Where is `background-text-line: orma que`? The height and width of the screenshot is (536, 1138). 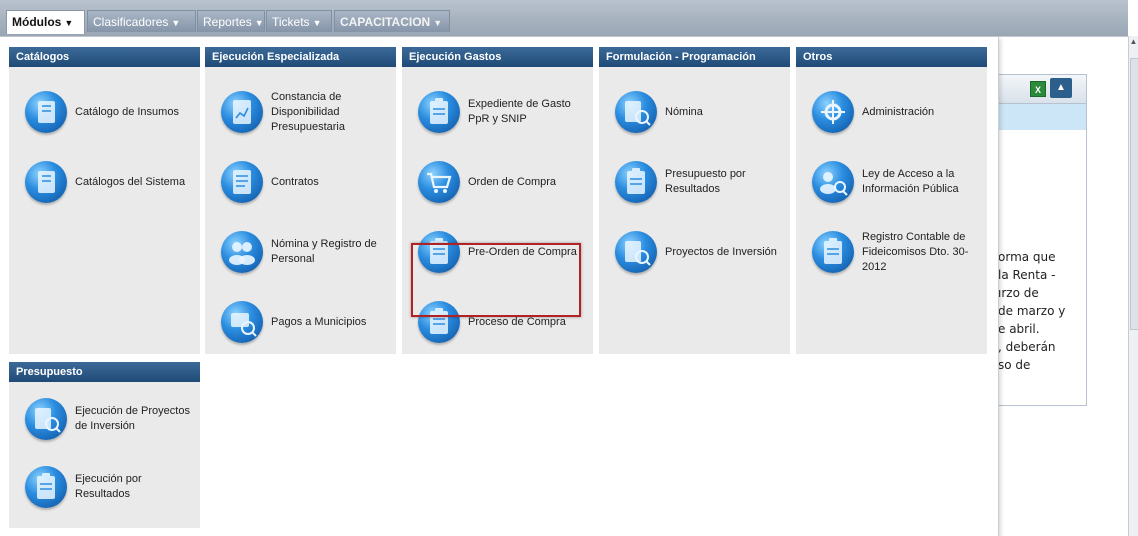 background-text-line: orma que is located at coordinates (1027, 257).